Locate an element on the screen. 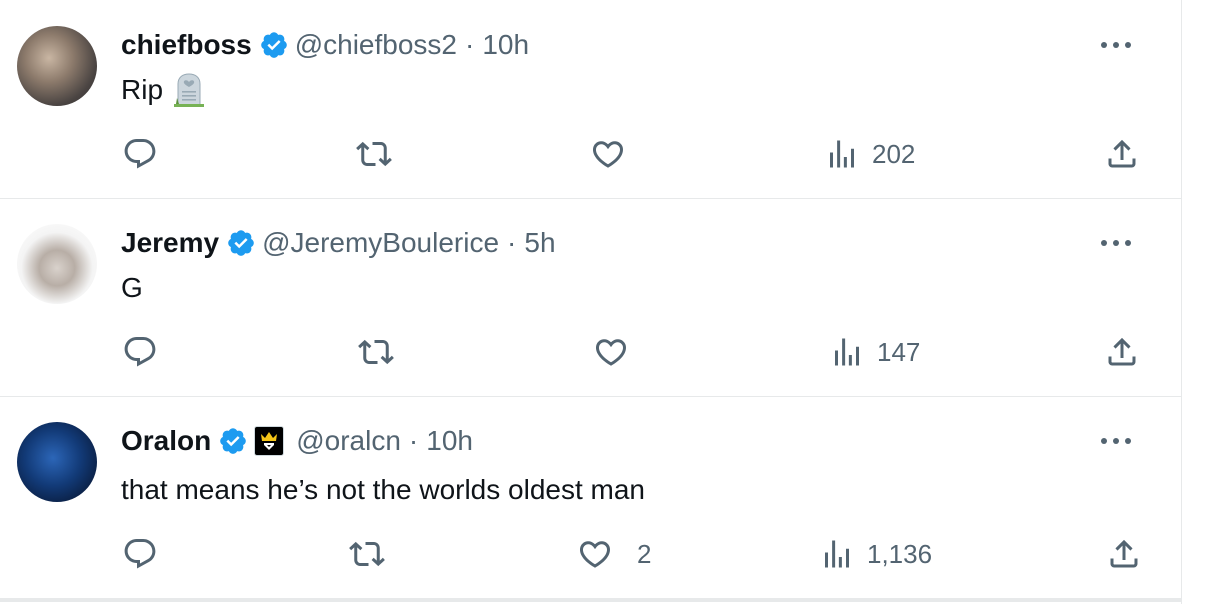  view-count: 202 is located at coordinates (894, 153).